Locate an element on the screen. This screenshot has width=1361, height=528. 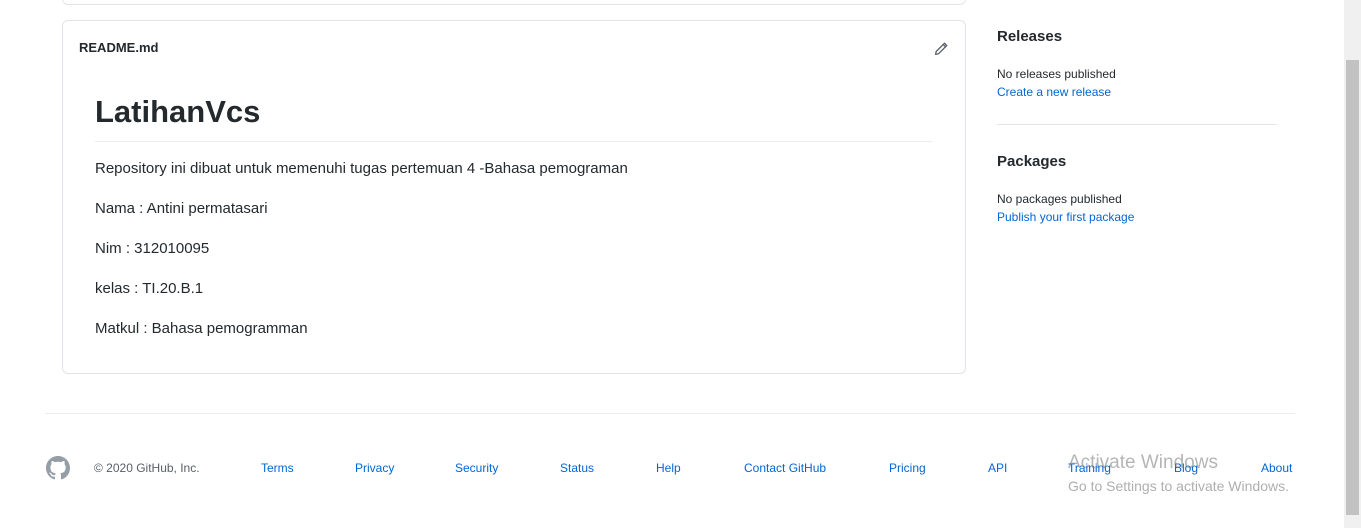
footer-link-pricing: Pricing is located at coordinates (907, 468).